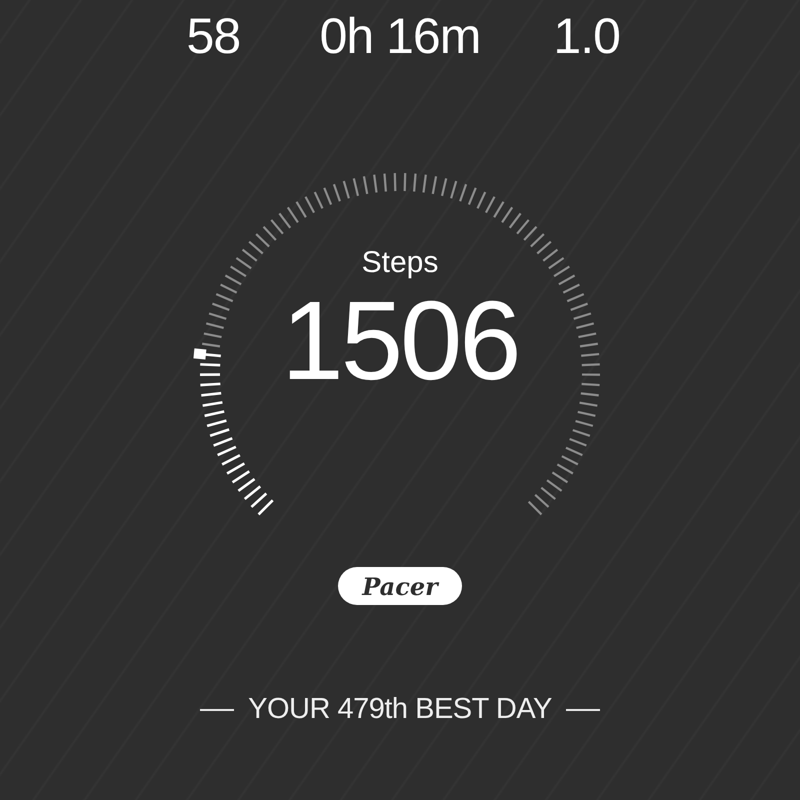 Image resolution: width=800 pixels, height=800 pixels. I want to click on steps-count: 1506, so click(400, 341).